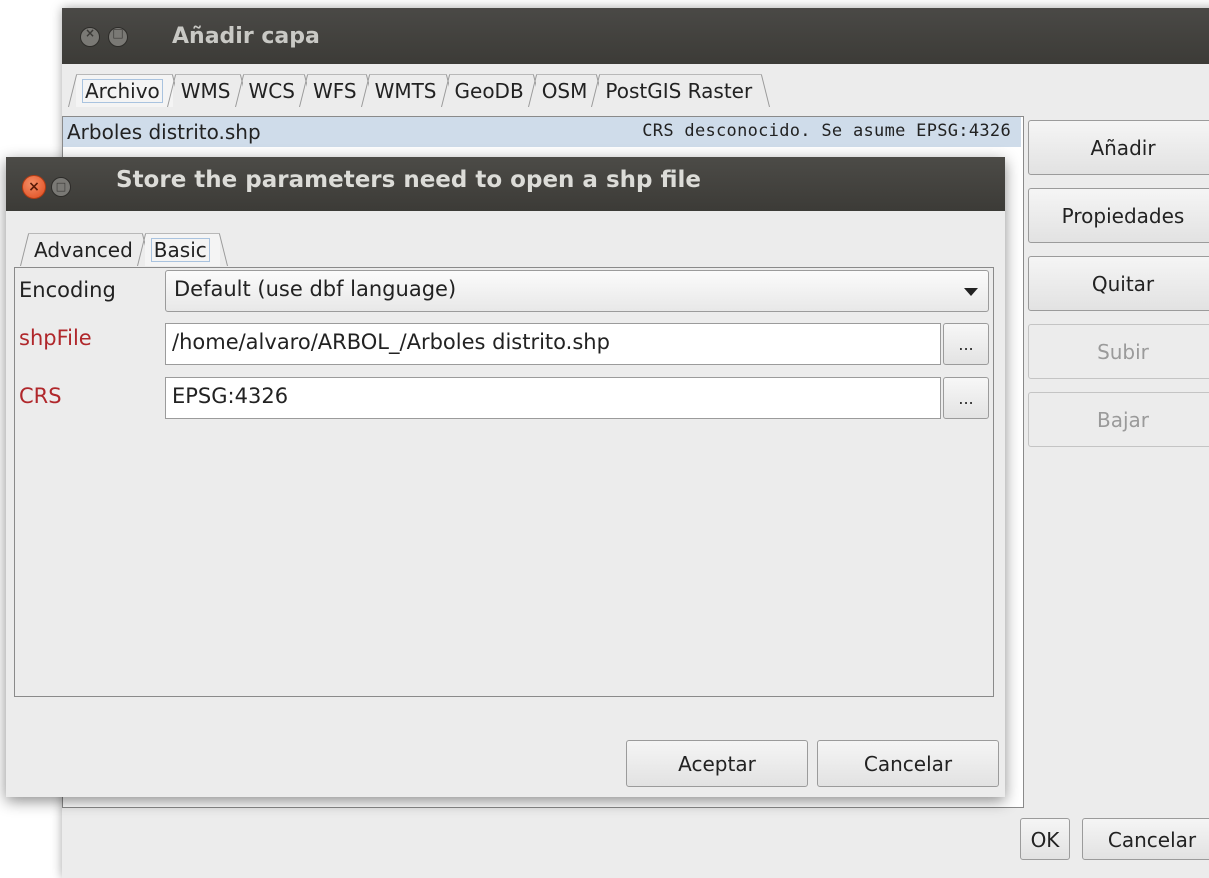 This screenshot has width=1209, height=878. Describe the element at coordinates (164, 132) in the screenshot. I see `file-name: Arboles distrito.shp` at that location.